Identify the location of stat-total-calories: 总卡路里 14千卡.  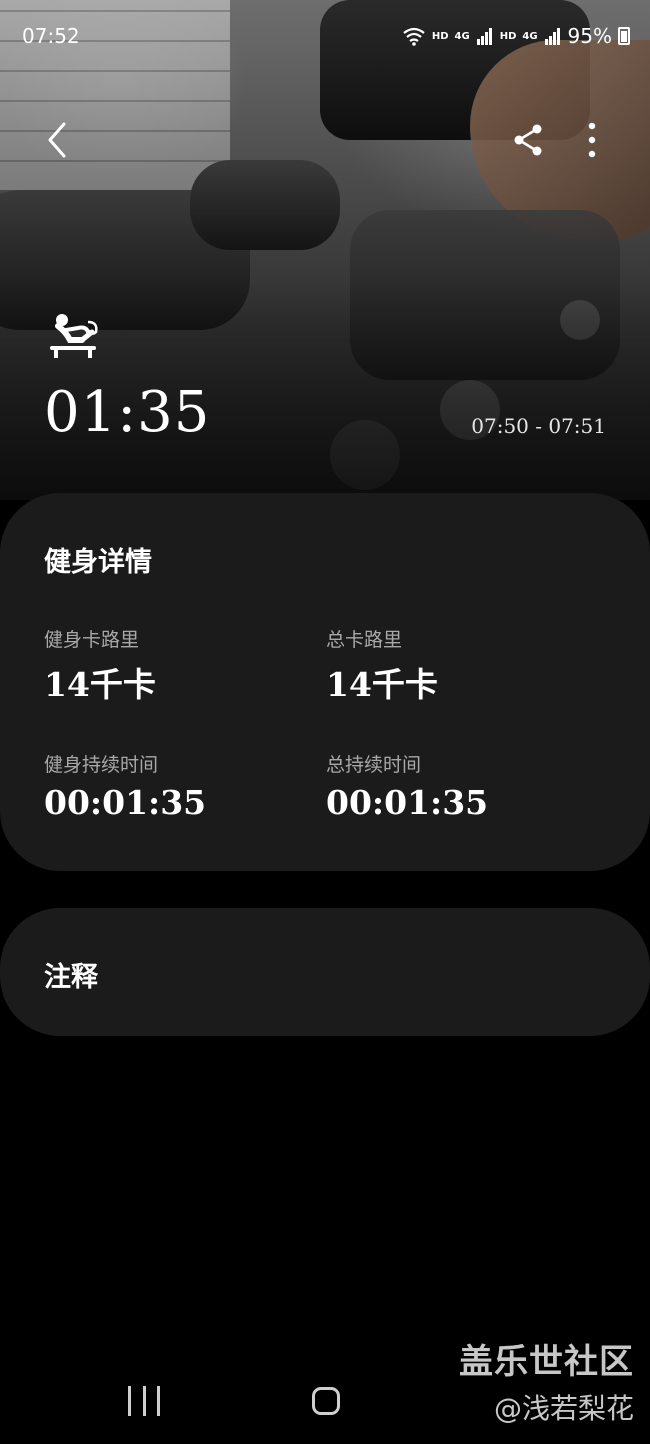
(382, 665).